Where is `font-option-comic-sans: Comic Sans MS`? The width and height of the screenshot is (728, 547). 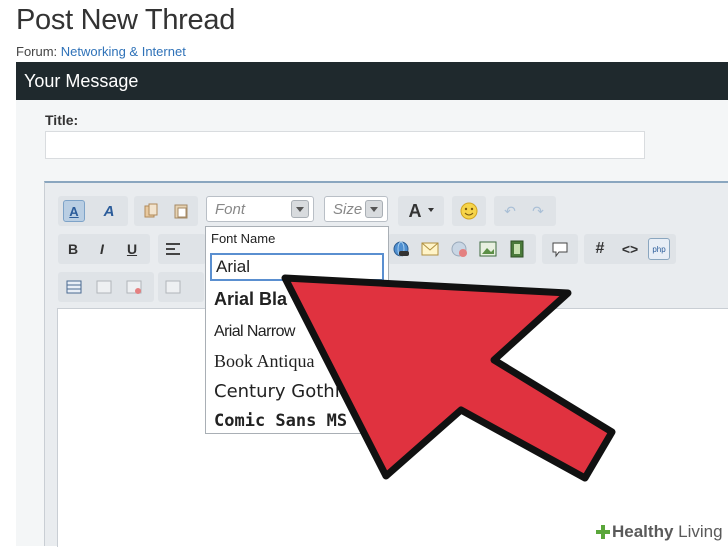 font-option-comic-sans: Comic Sans MS is located at coordinates (280, 421).